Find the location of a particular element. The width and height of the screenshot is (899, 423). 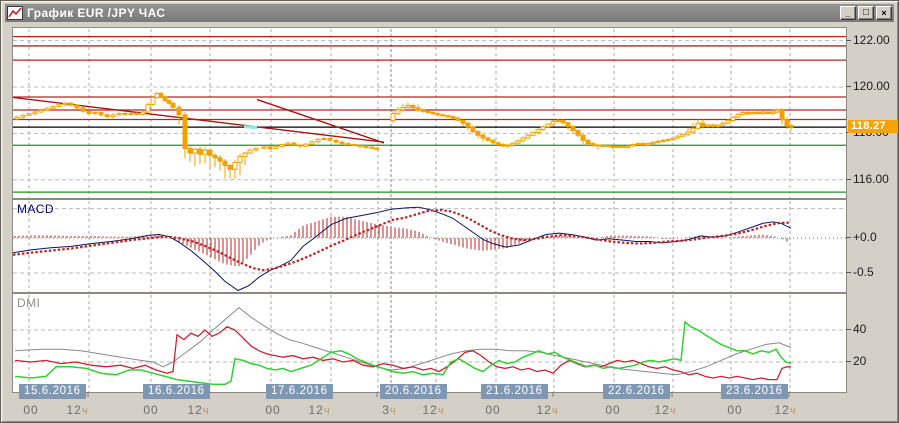

window-title: График EUR /JPY ЧАС is located at coordinates (96, 13).